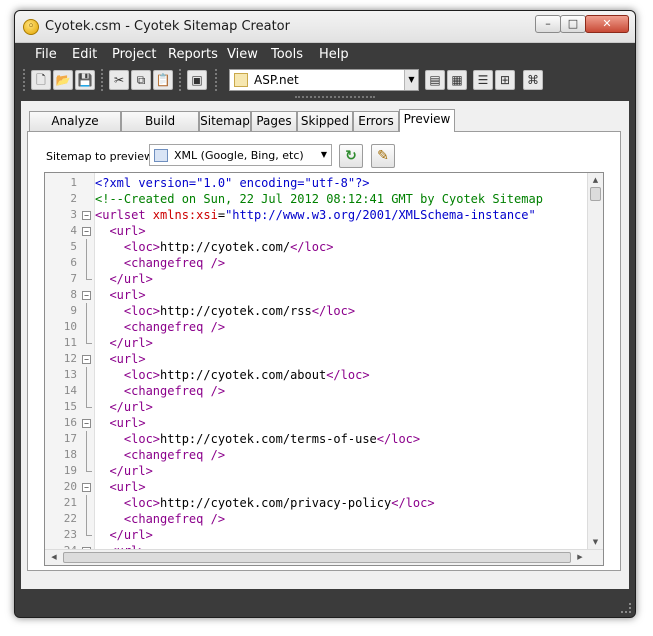 This screenshot has height=636, width=653. Describe the element at coordinates (317, 263) in the screenshot. I see `code-line: 6 <changefreq />` at that location.